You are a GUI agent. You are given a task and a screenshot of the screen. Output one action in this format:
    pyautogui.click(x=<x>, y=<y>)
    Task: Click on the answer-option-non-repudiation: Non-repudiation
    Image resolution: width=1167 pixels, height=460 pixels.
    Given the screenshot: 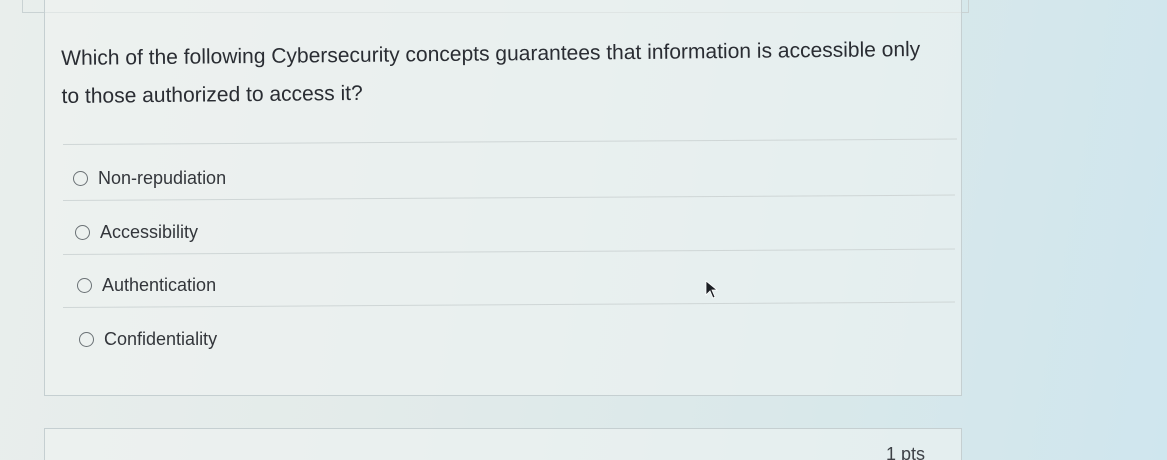 What is the action you would take?
    pyautogui.click(x=149, y=178)
    